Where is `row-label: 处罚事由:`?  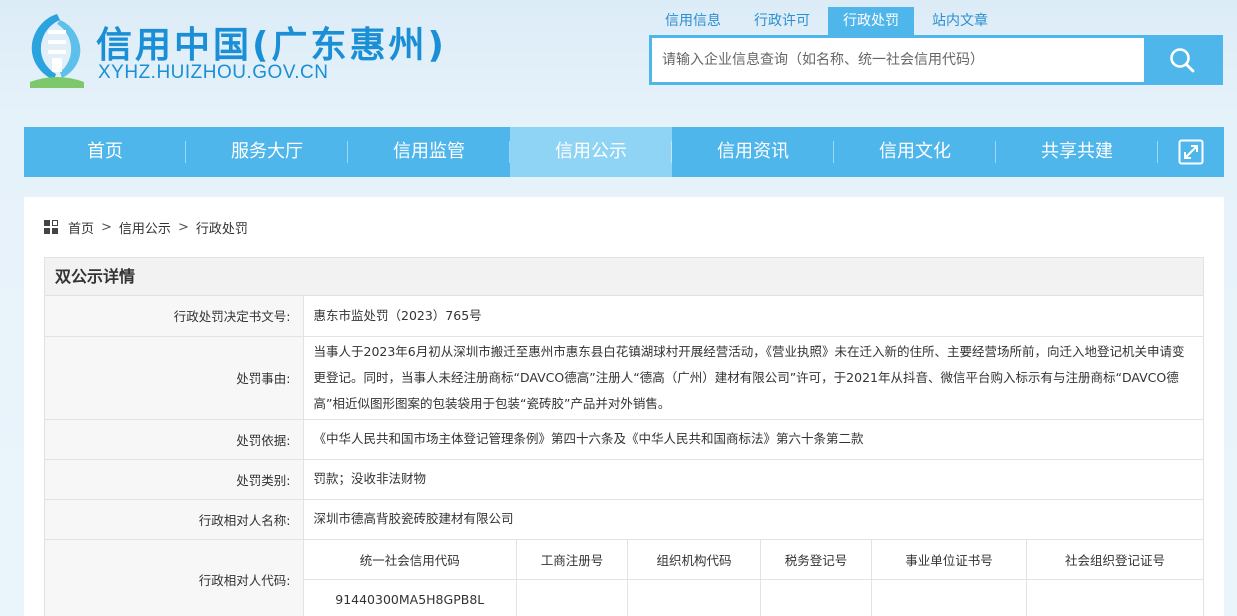 row-label: 处罚事由: is located at coordinates (174, 378).